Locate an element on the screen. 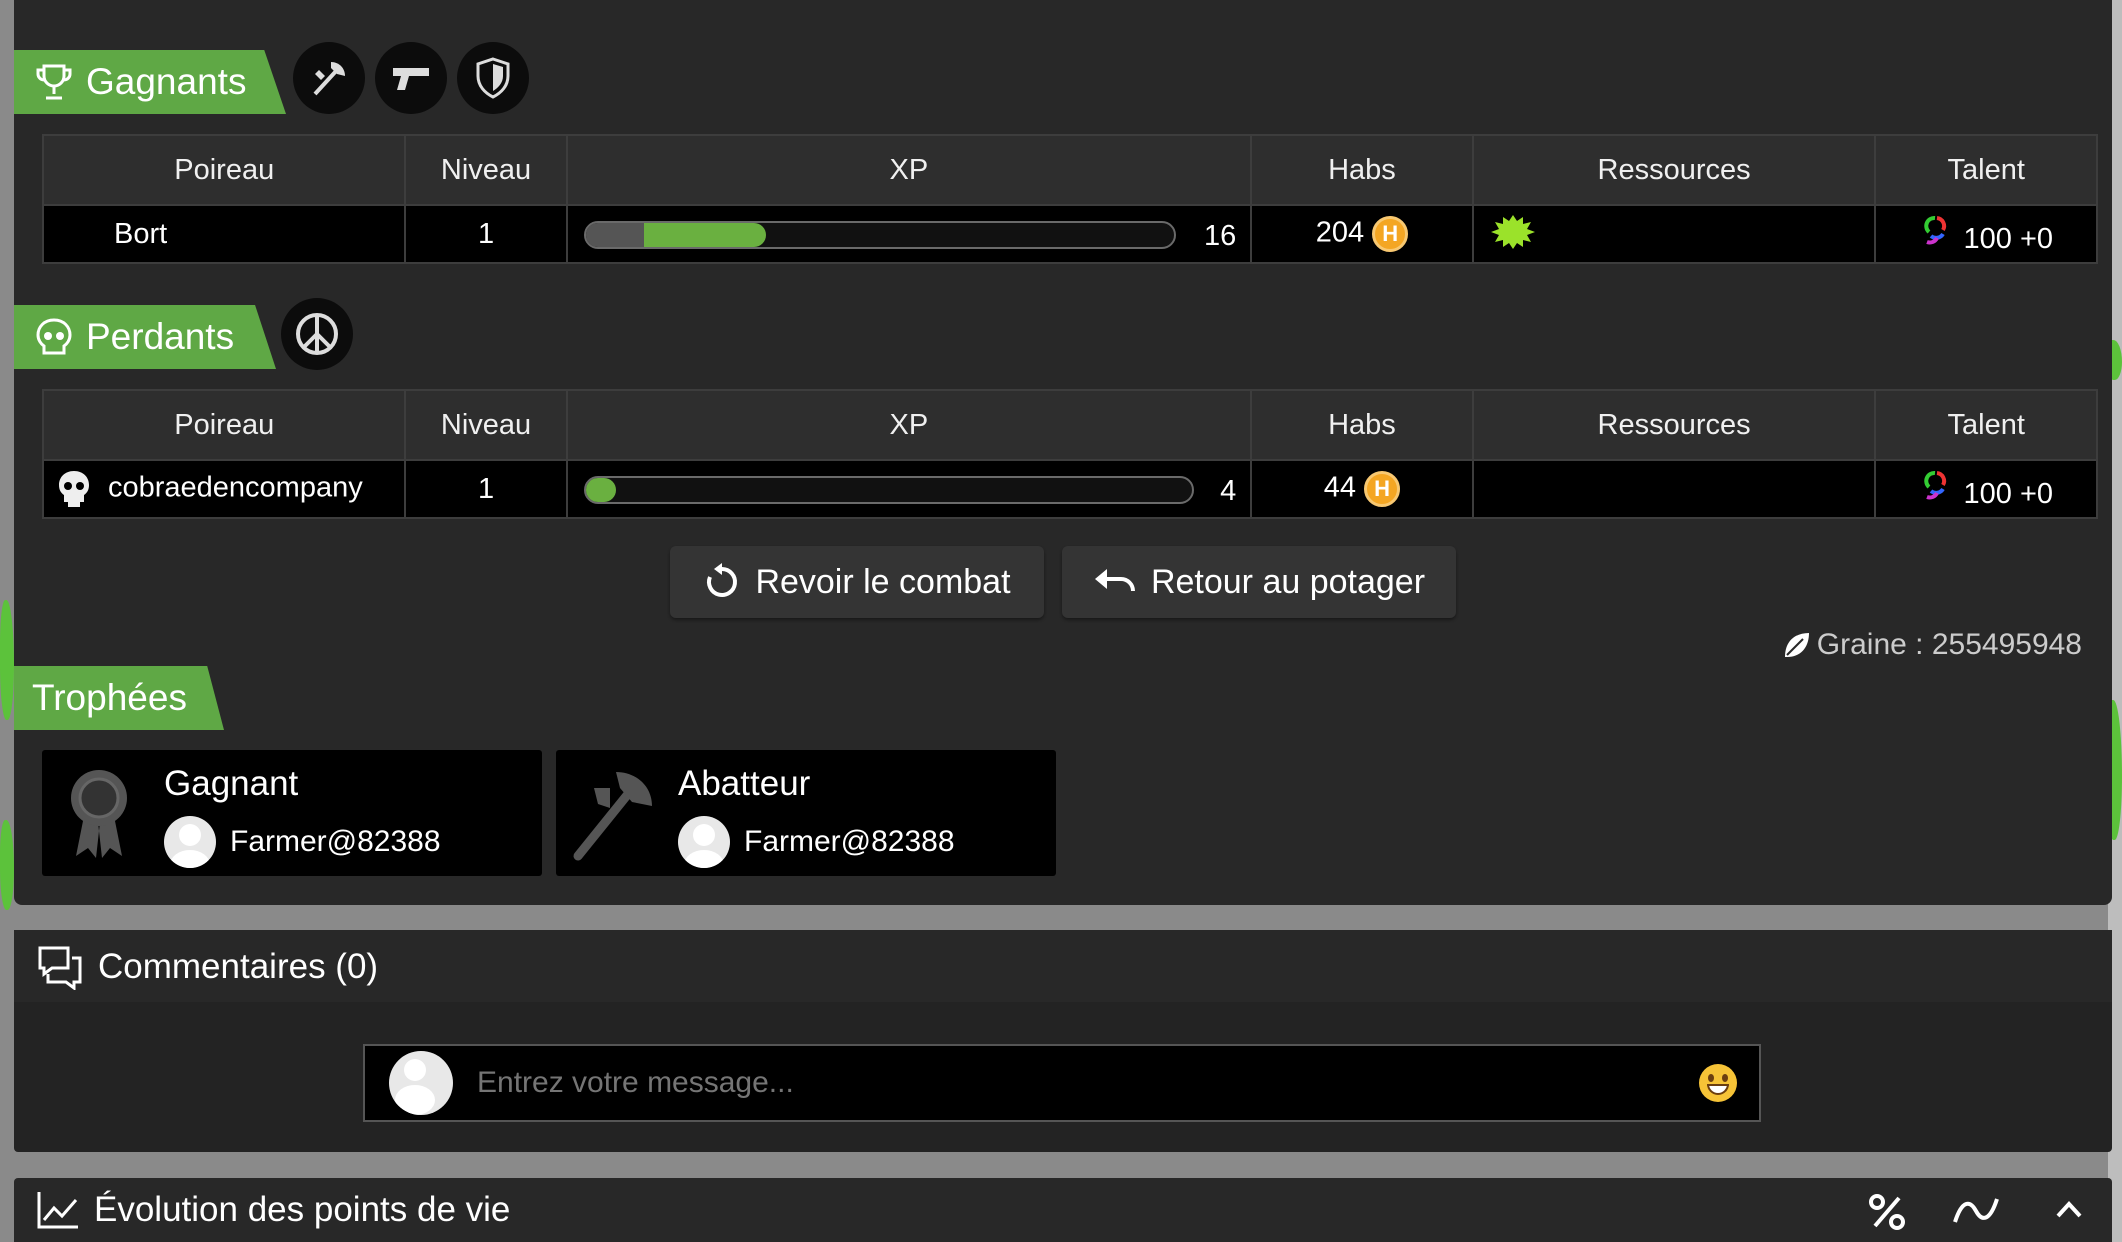 The image size is (2122, 1242). trophies-tag: Trophées is located at coordinates (119, 698).